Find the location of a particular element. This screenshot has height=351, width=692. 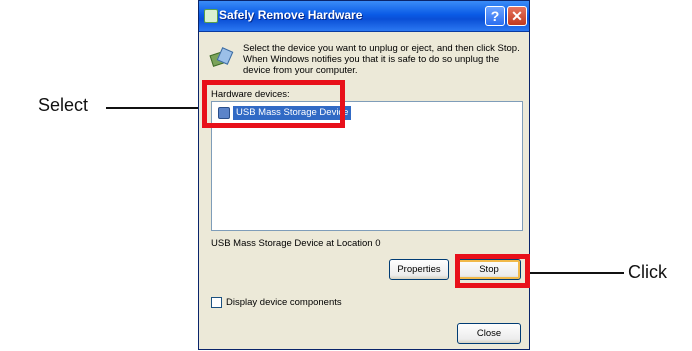

properties-button-label: Properties is located at coordinates (419, 269).